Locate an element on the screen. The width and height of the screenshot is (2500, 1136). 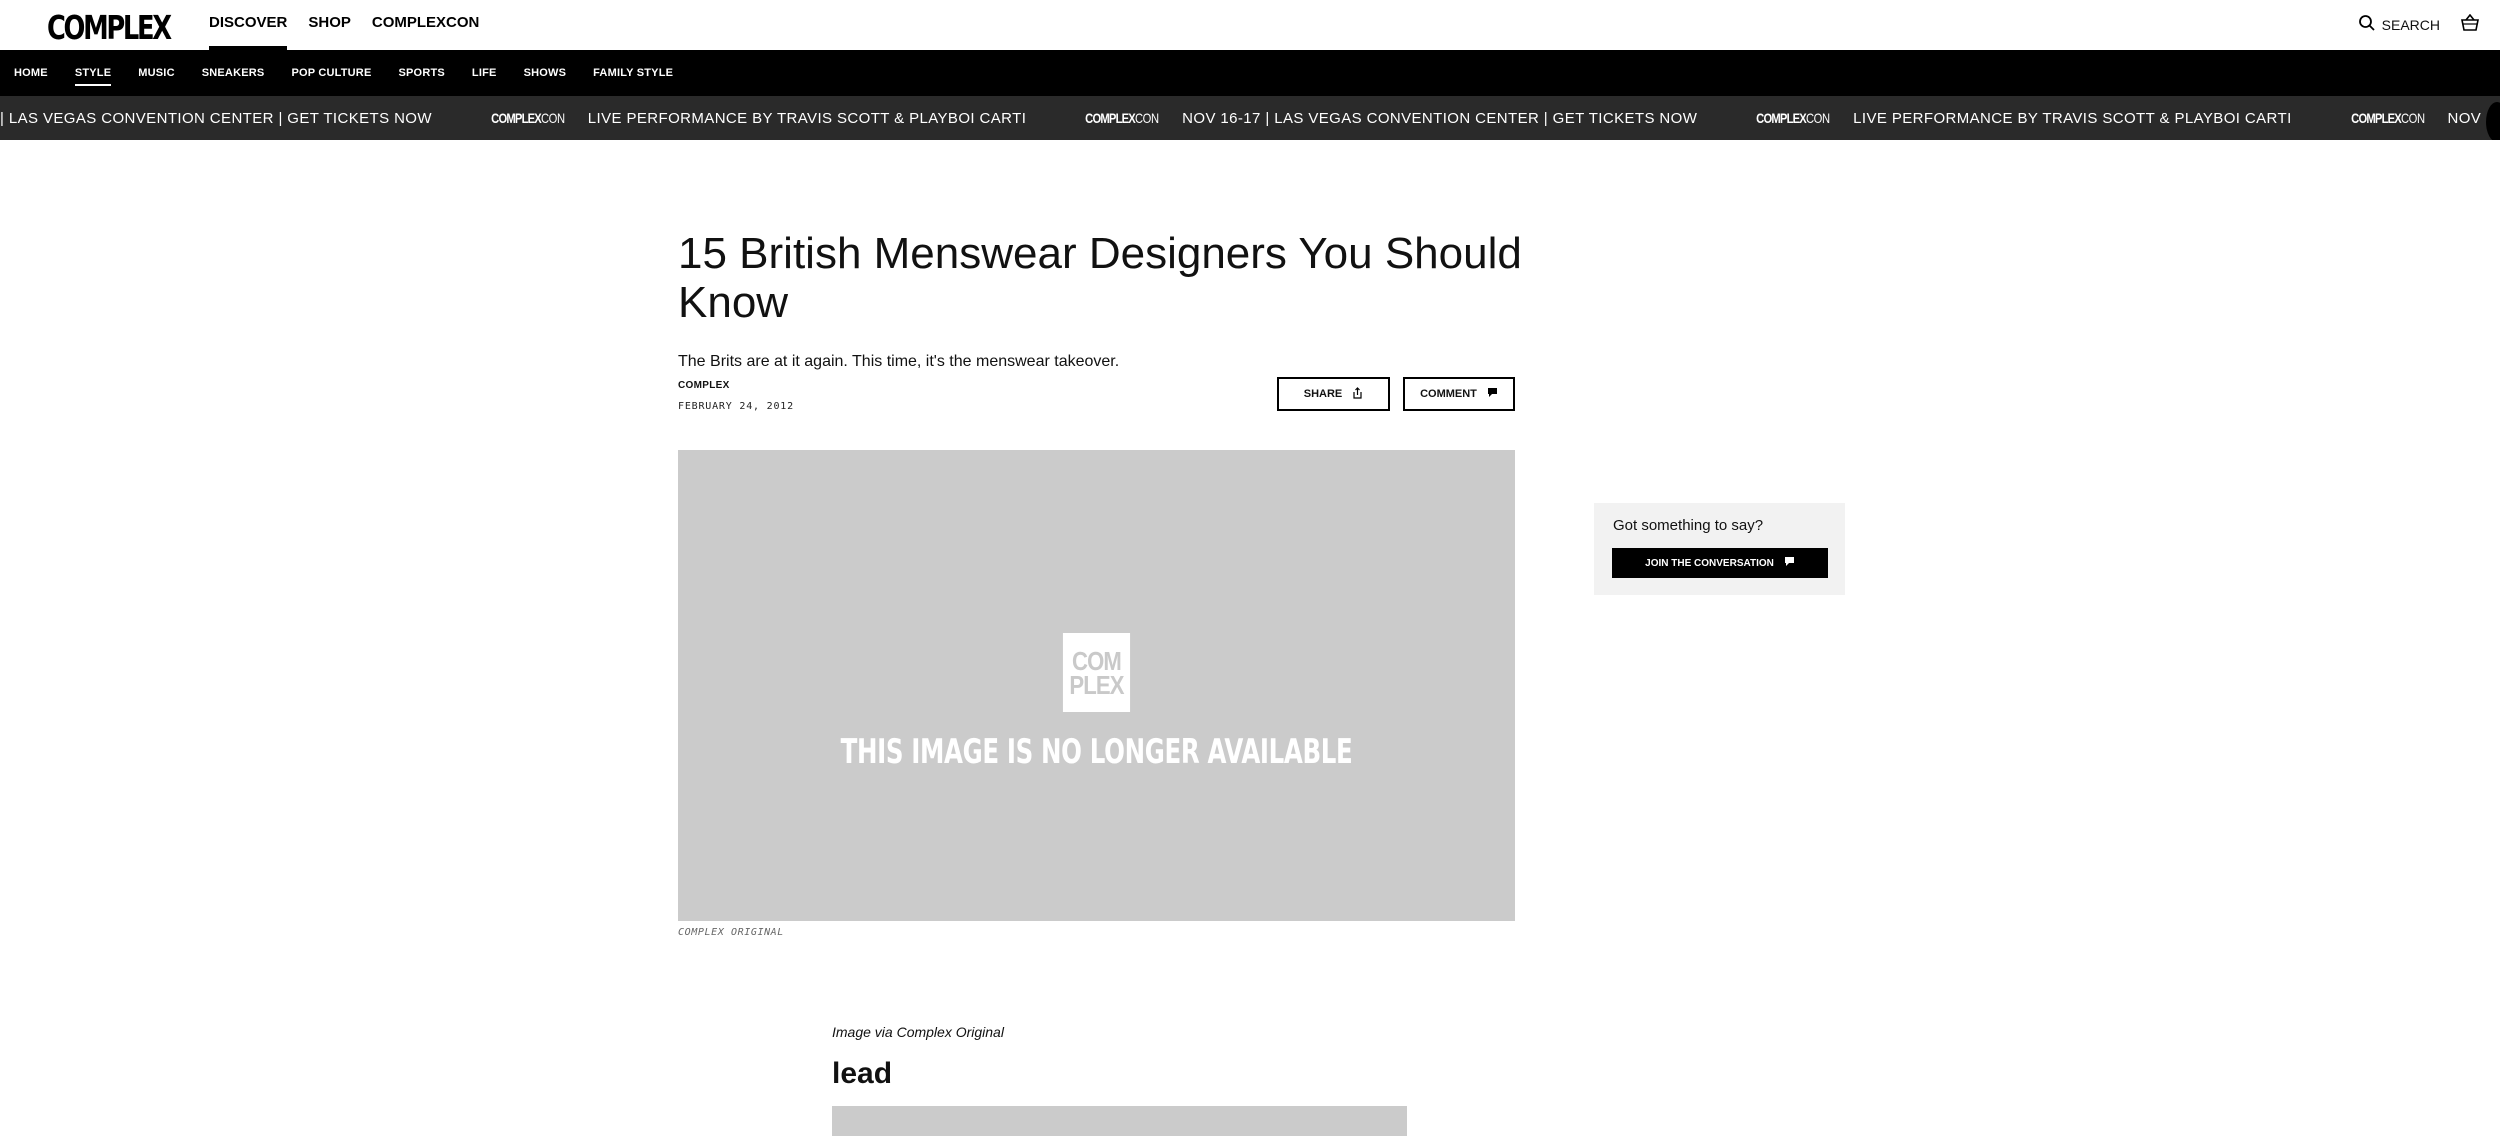
search-button: SEARCH is located at coordinates (2399, 24).